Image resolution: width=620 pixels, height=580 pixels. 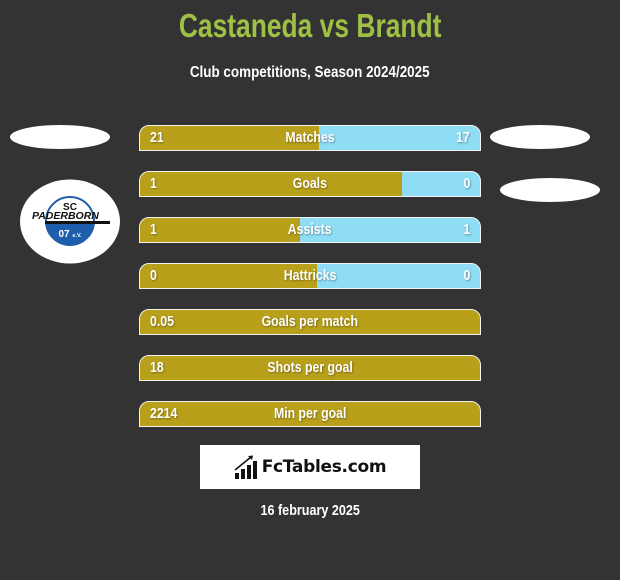 I want to click on stat-row-goals-per-match: 0.05 Goals per match, so click(x=310, y=322).